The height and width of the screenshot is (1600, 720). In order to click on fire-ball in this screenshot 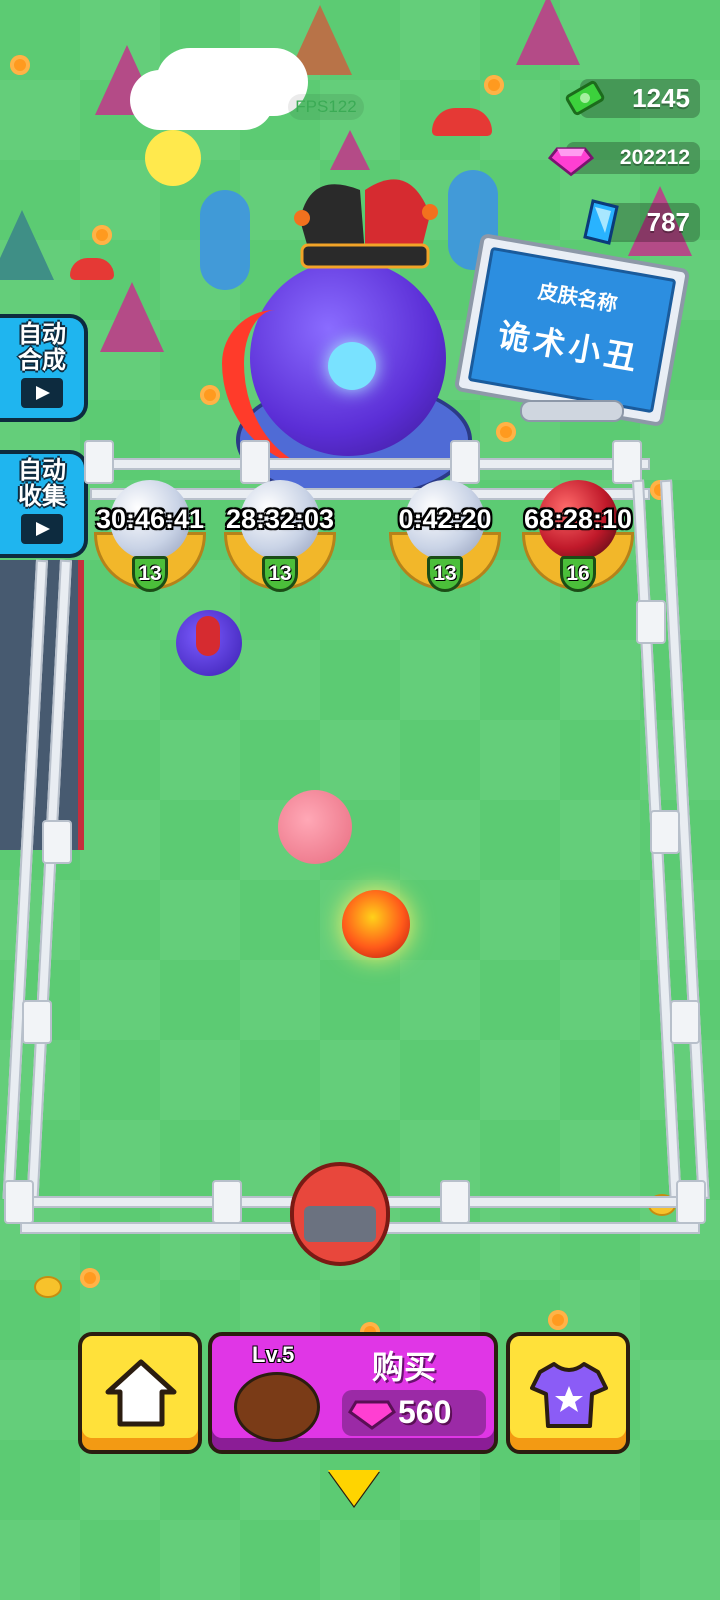, I will do `click(376, 924)`.